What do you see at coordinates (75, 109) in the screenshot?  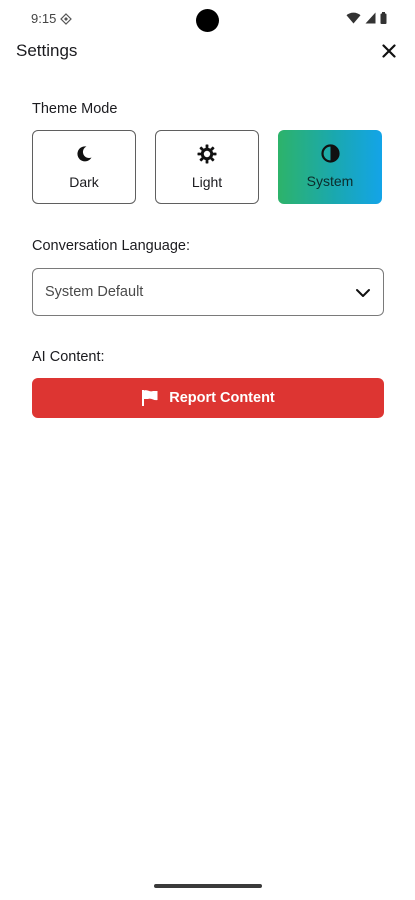 I see `theme-mode-label: Theme Mode` at bounding box center [75, 109].